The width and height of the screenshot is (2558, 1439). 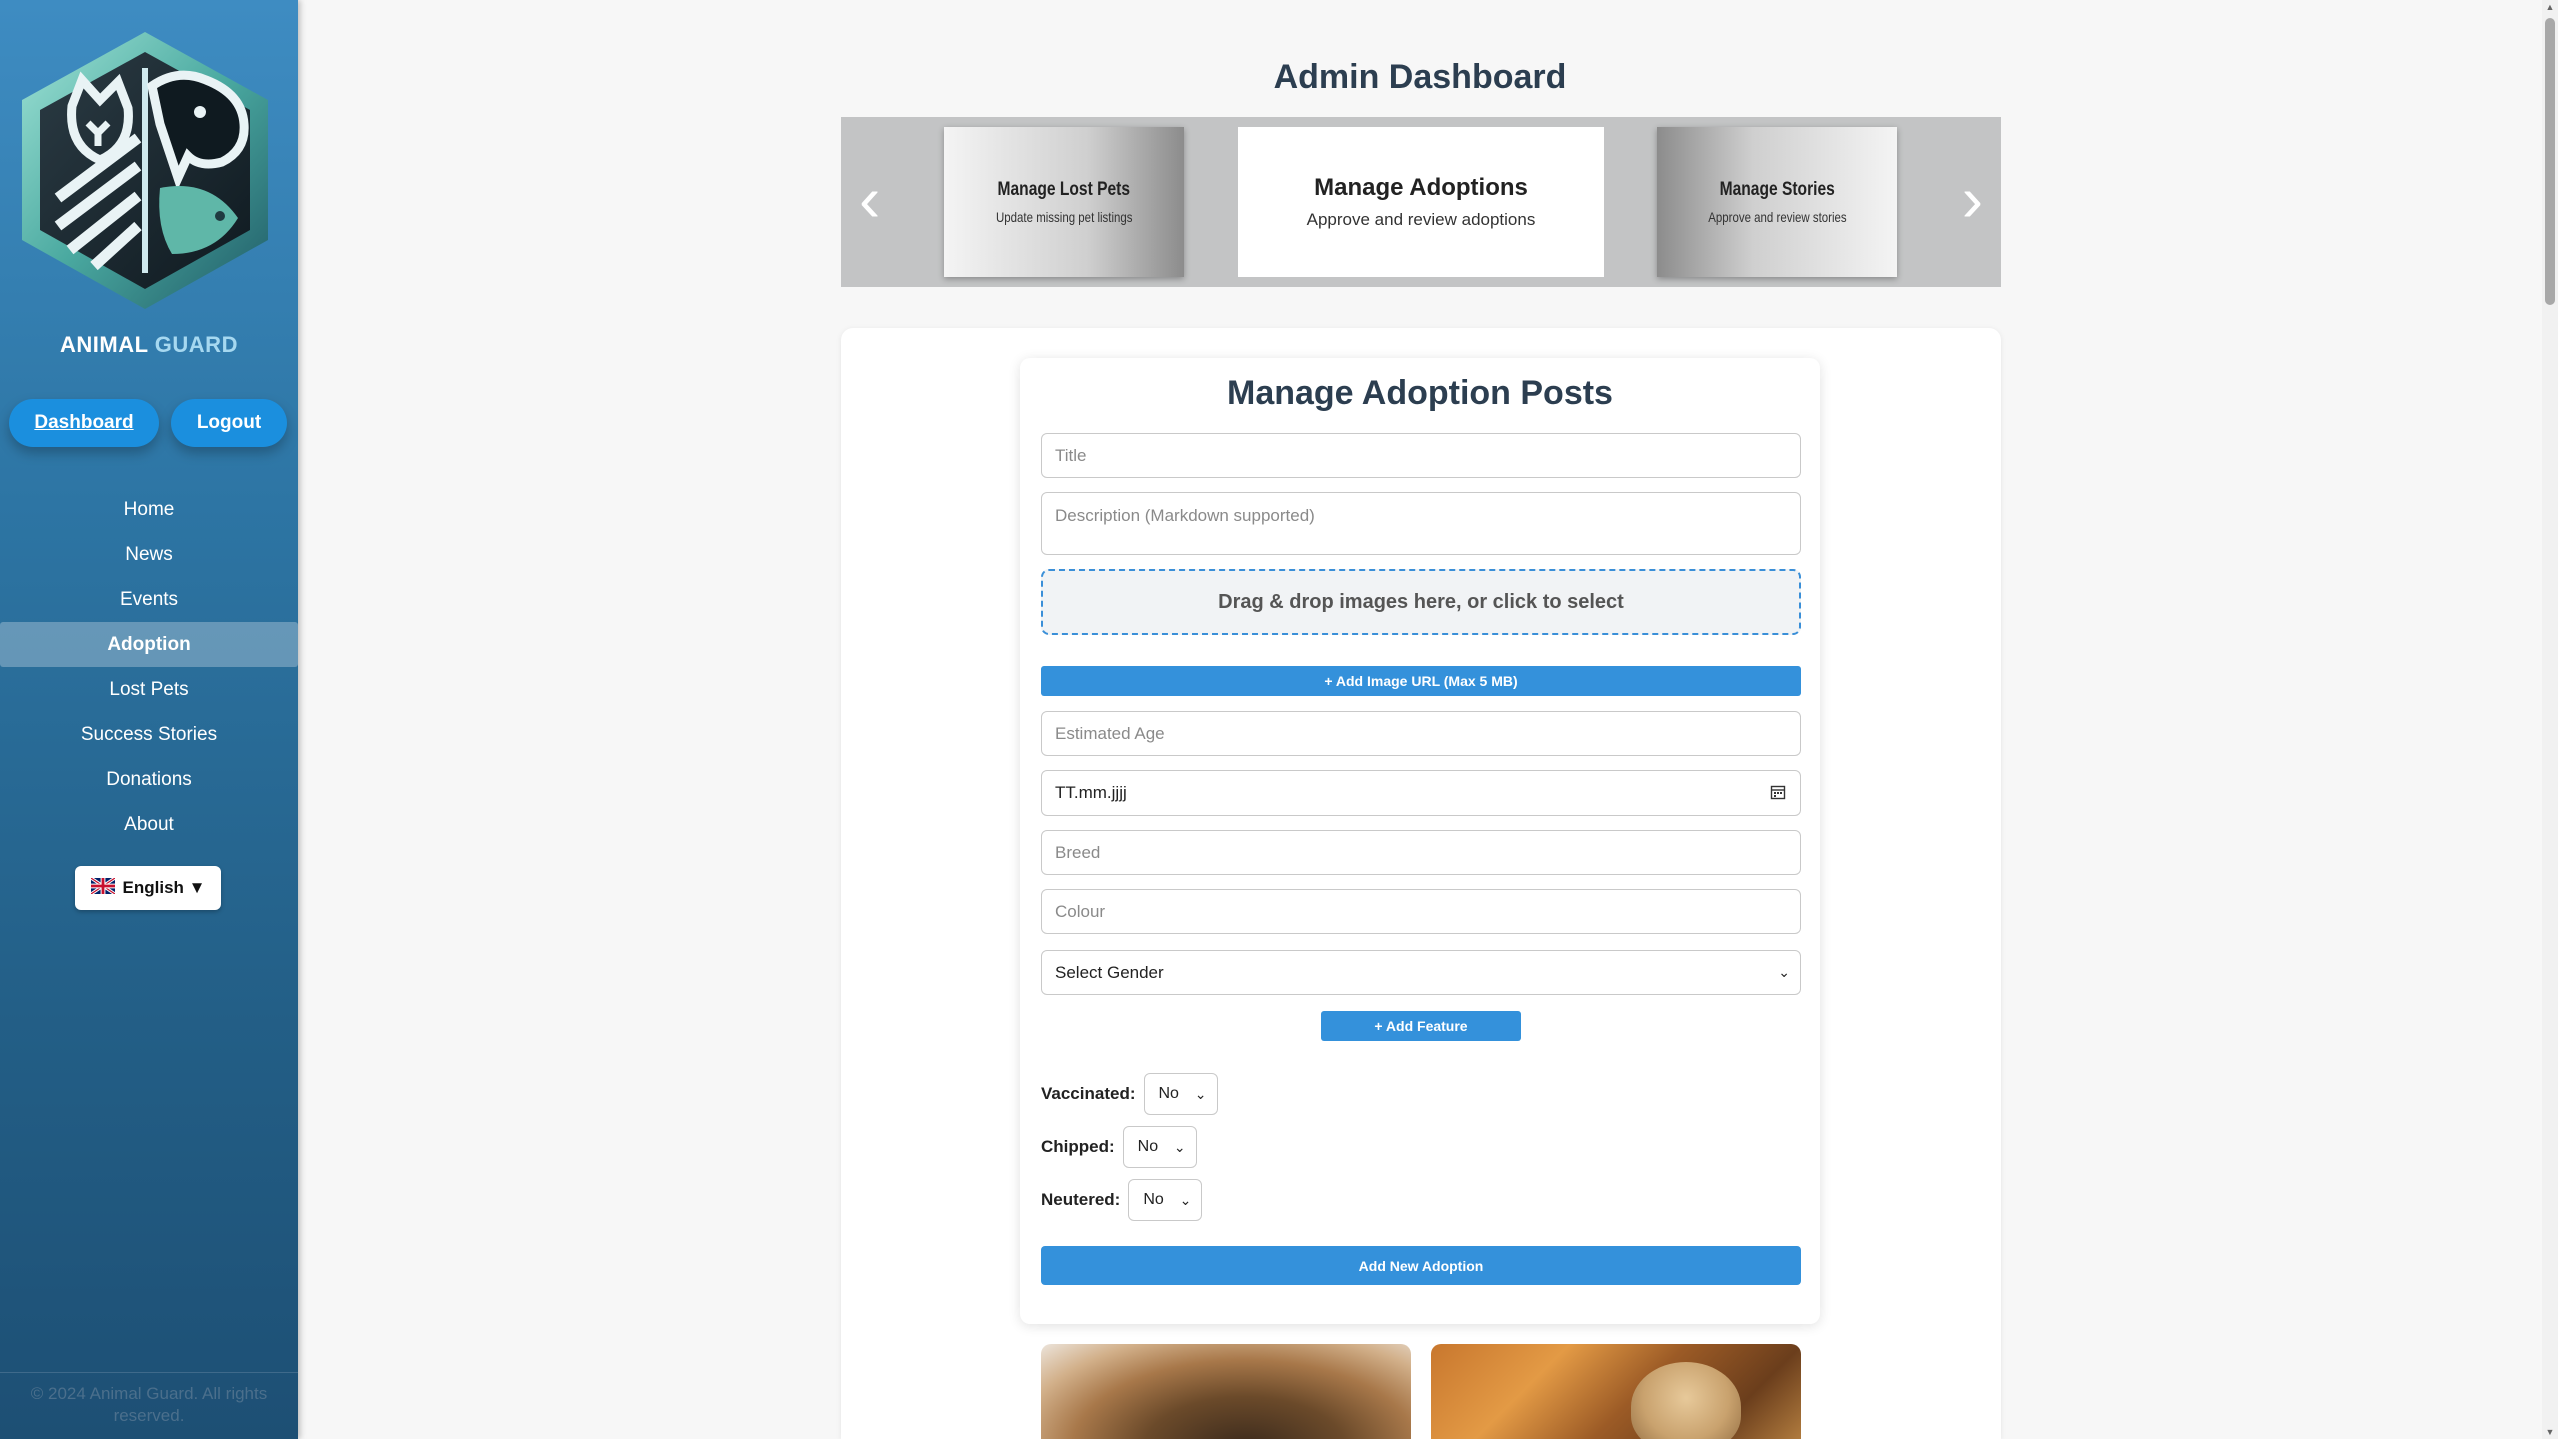 What do you see at coordinates (1153, 1199) in the screenshot?
I see `neutered-value: No` at bounding box center [1153, 1199].